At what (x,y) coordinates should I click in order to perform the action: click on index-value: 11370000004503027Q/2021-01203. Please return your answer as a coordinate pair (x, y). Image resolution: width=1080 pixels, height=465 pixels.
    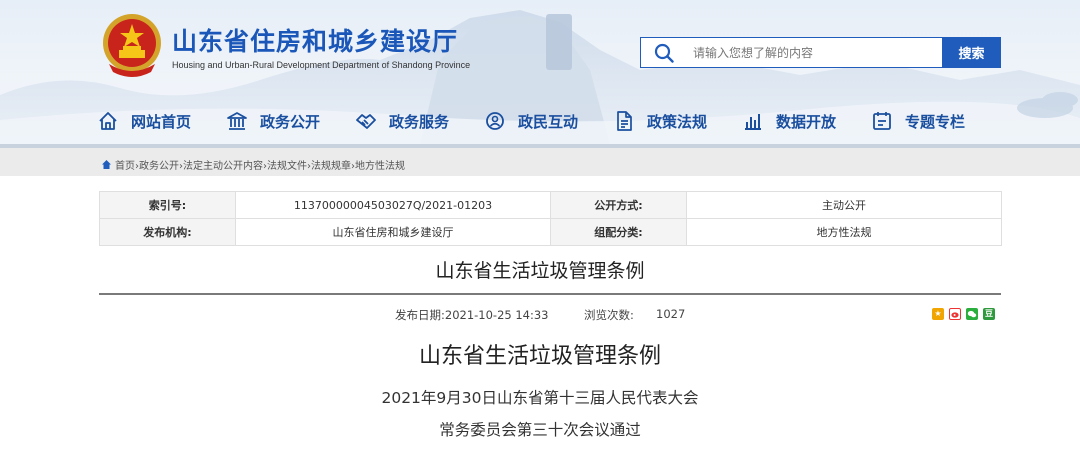
    Looking at the image, I should click on (393, 205).